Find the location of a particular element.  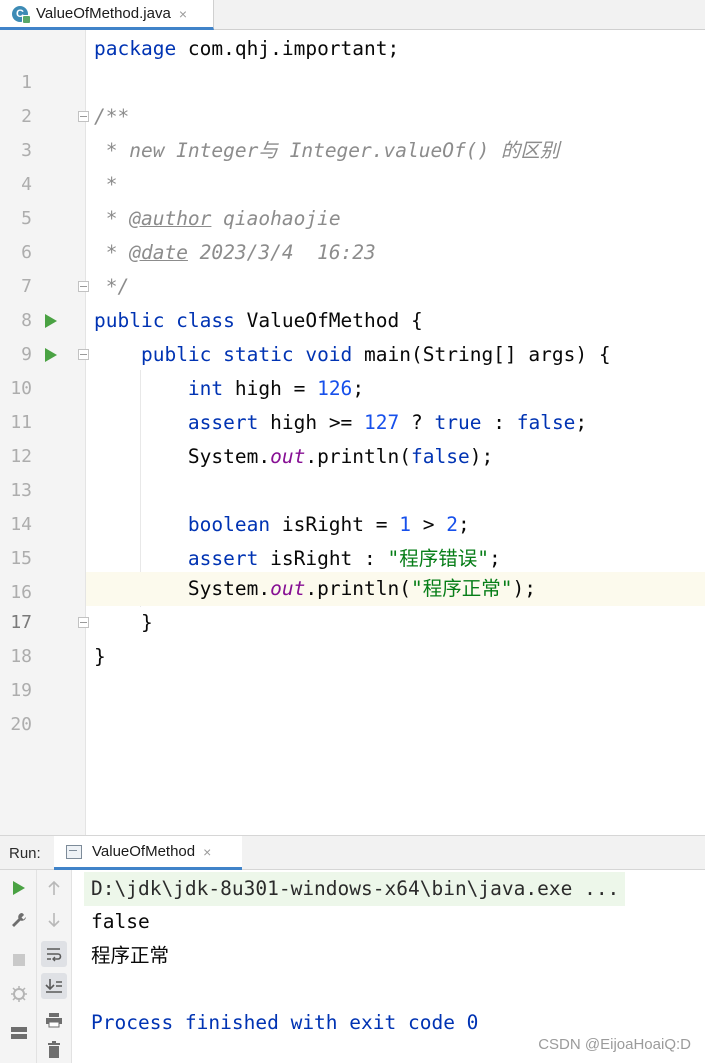

code-token: isRight : is located at coordinates (323, 558).